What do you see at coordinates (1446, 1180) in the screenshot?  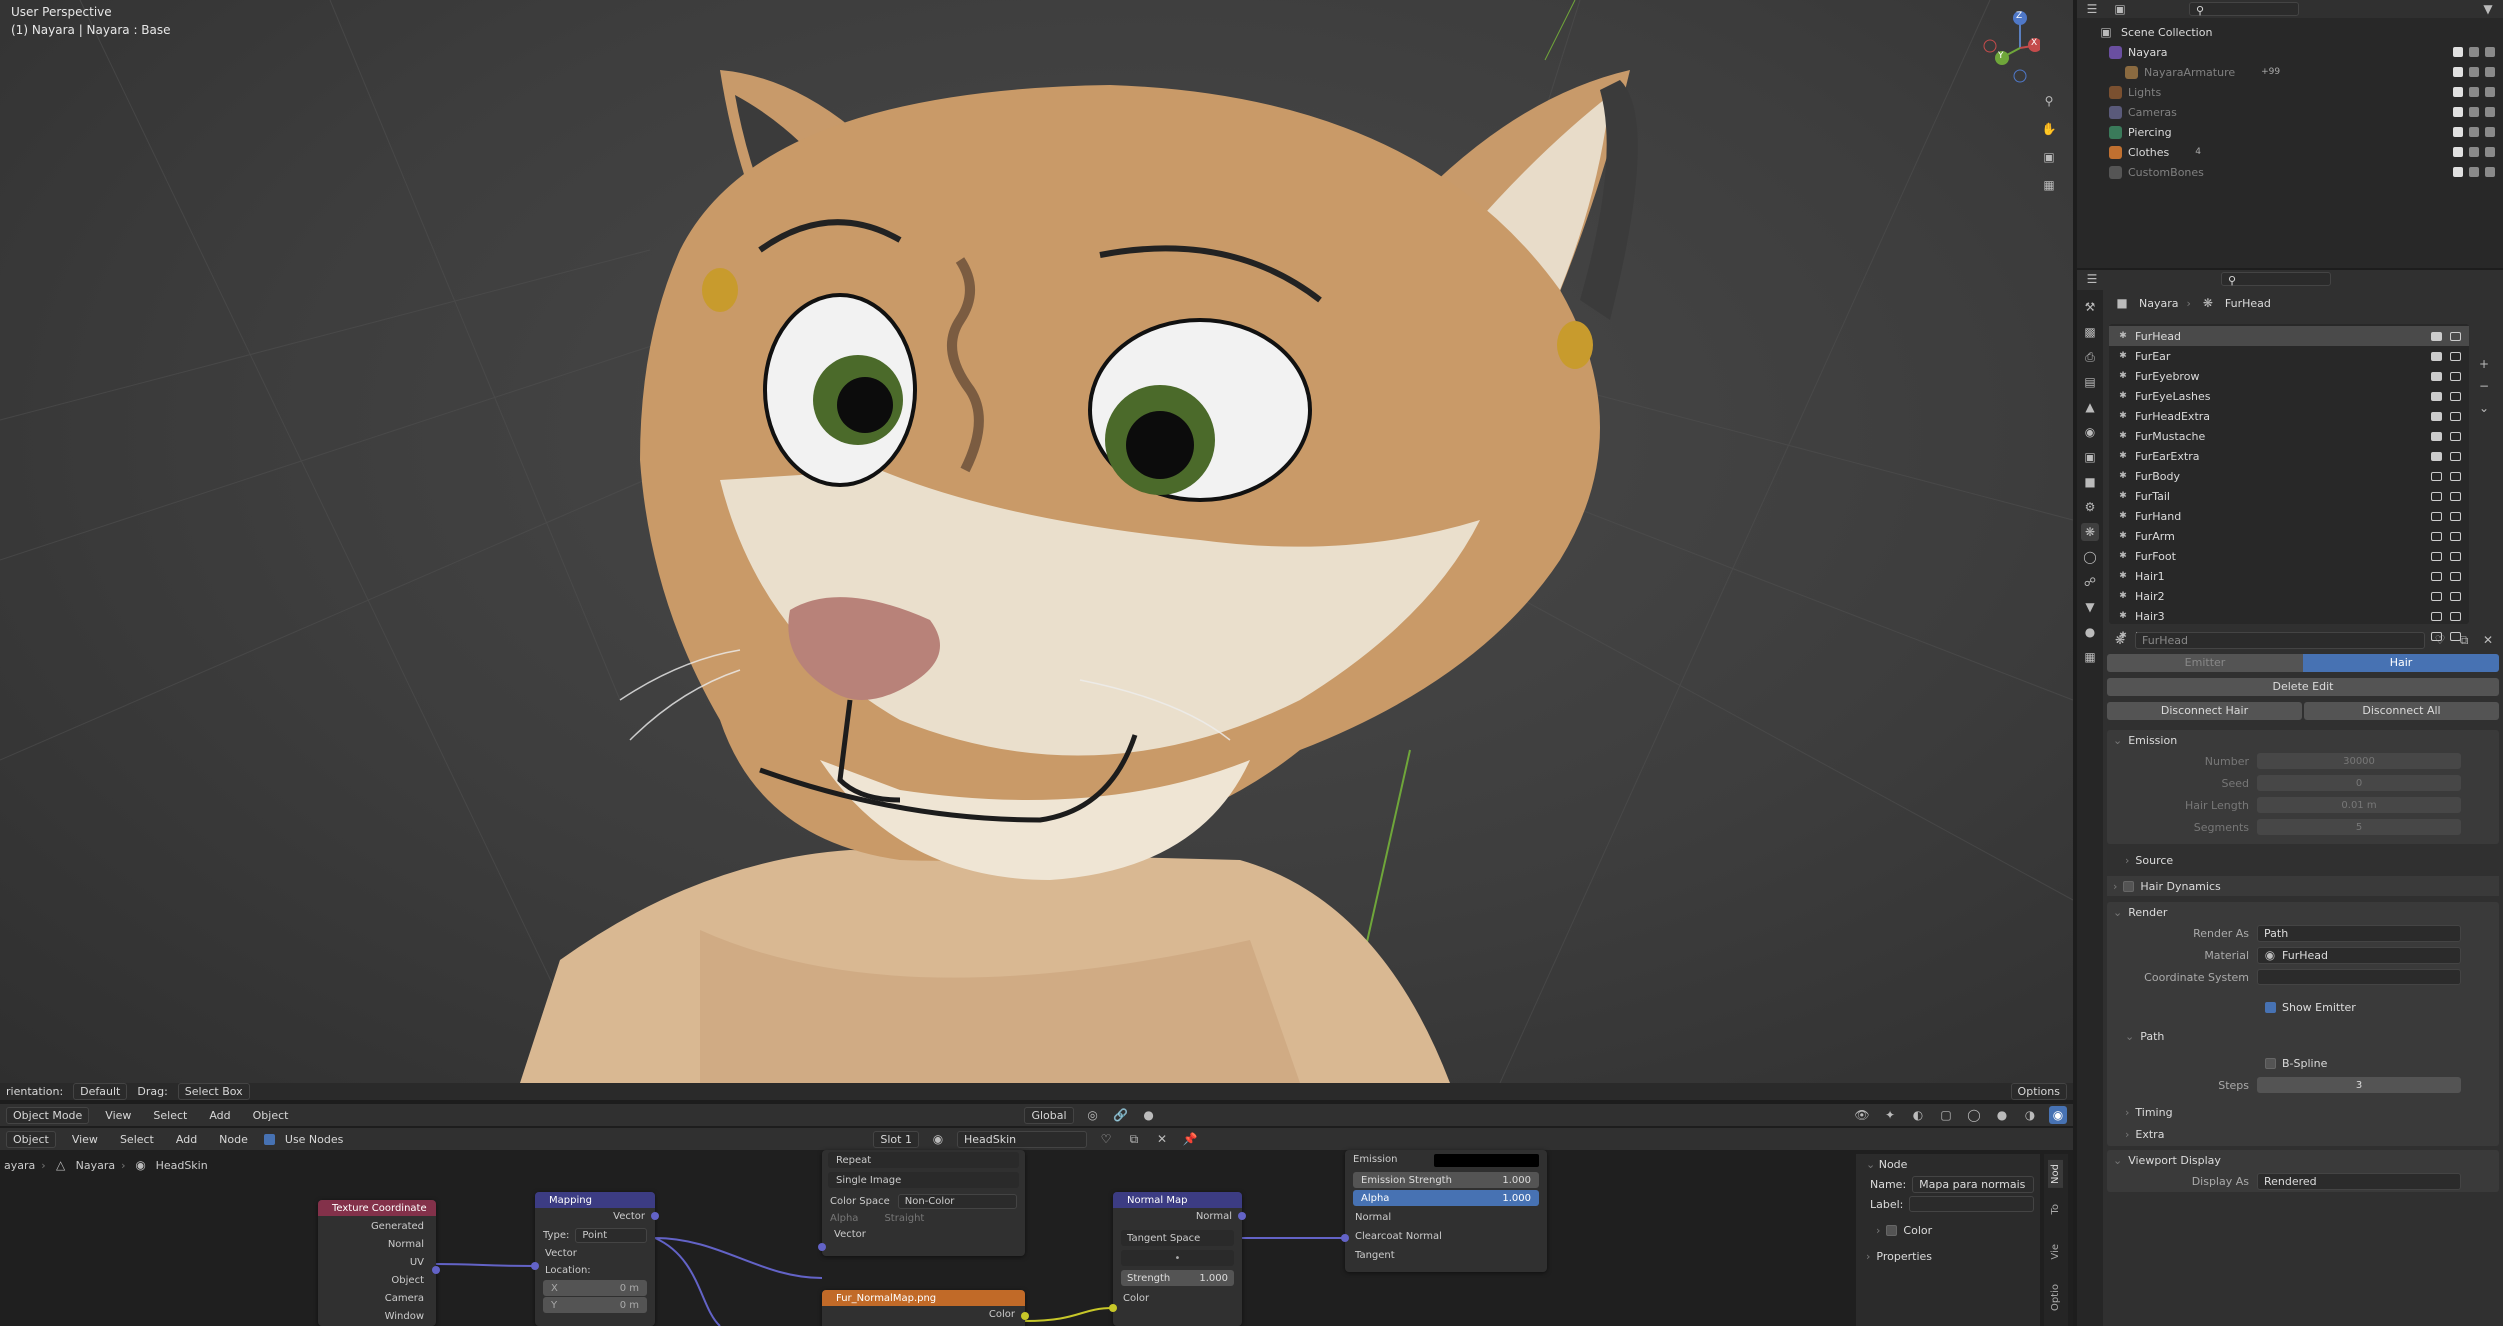 I see `emission-strength-field: Emission Strength 1.000` at bounding box center [1446, 1180].